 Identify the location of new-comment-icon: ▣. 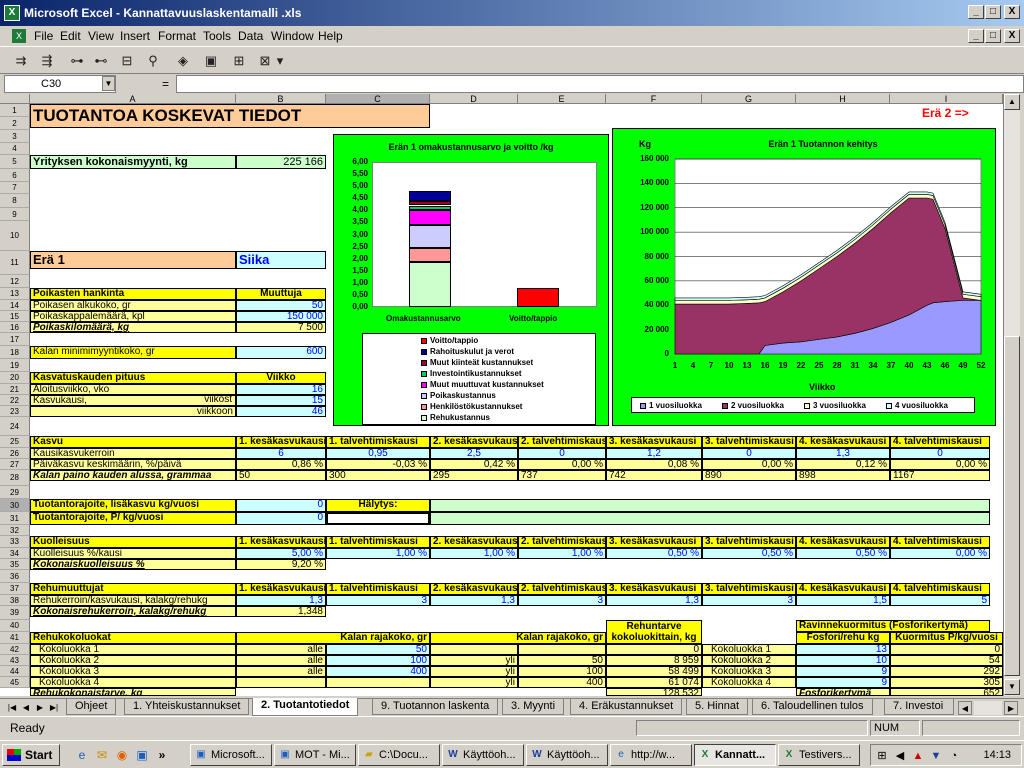
(211, 61).